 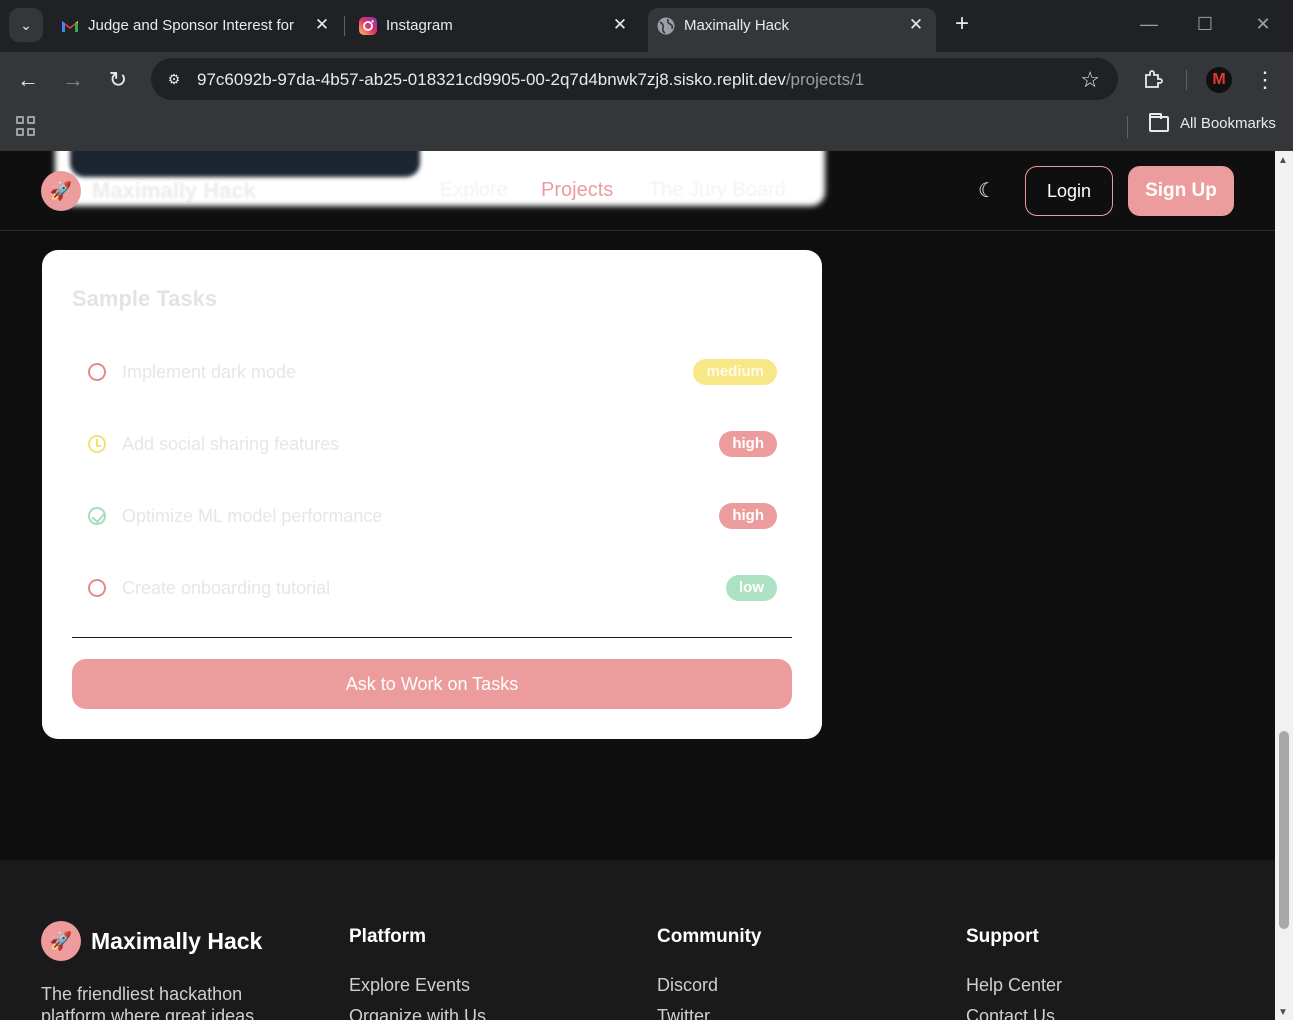 I want to click on scrollbar-thumb, so click(x=1284, y=830).